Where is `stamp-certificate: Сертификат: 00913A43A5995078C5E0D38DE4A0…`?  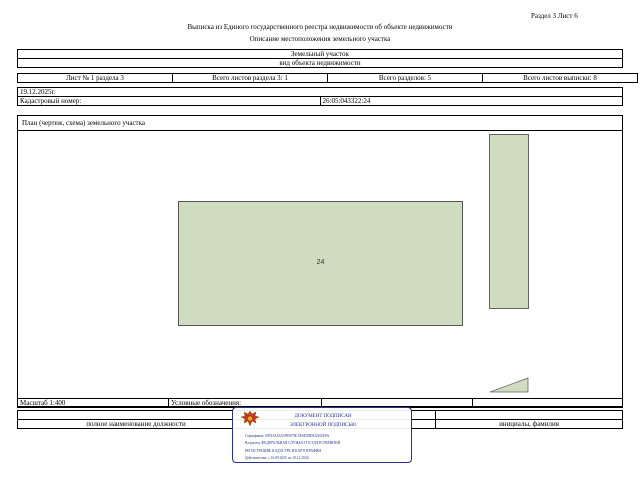 stamp-certificate: Сертификат: 00913A43A5995078C5E0D38DE4A0… is located at coordinates (287, 436).